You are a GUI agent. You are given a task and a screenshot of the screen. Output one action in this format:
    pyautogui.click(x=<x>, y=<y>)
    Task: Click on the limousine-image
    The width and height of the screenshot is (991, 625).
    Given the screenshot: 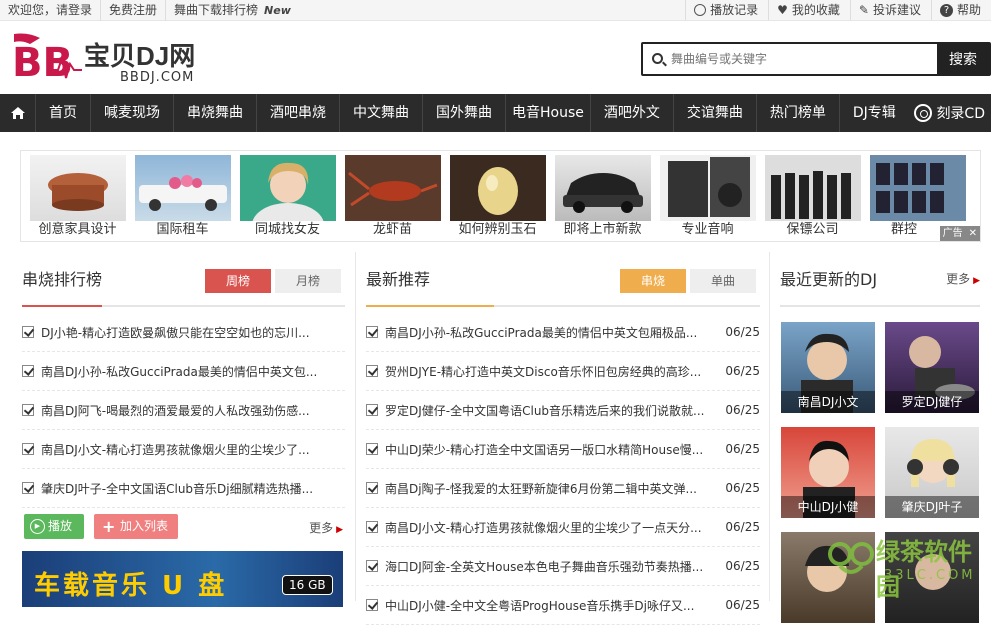 What is the action you would take?
    pyautogui.click(x=182, y=188)
    